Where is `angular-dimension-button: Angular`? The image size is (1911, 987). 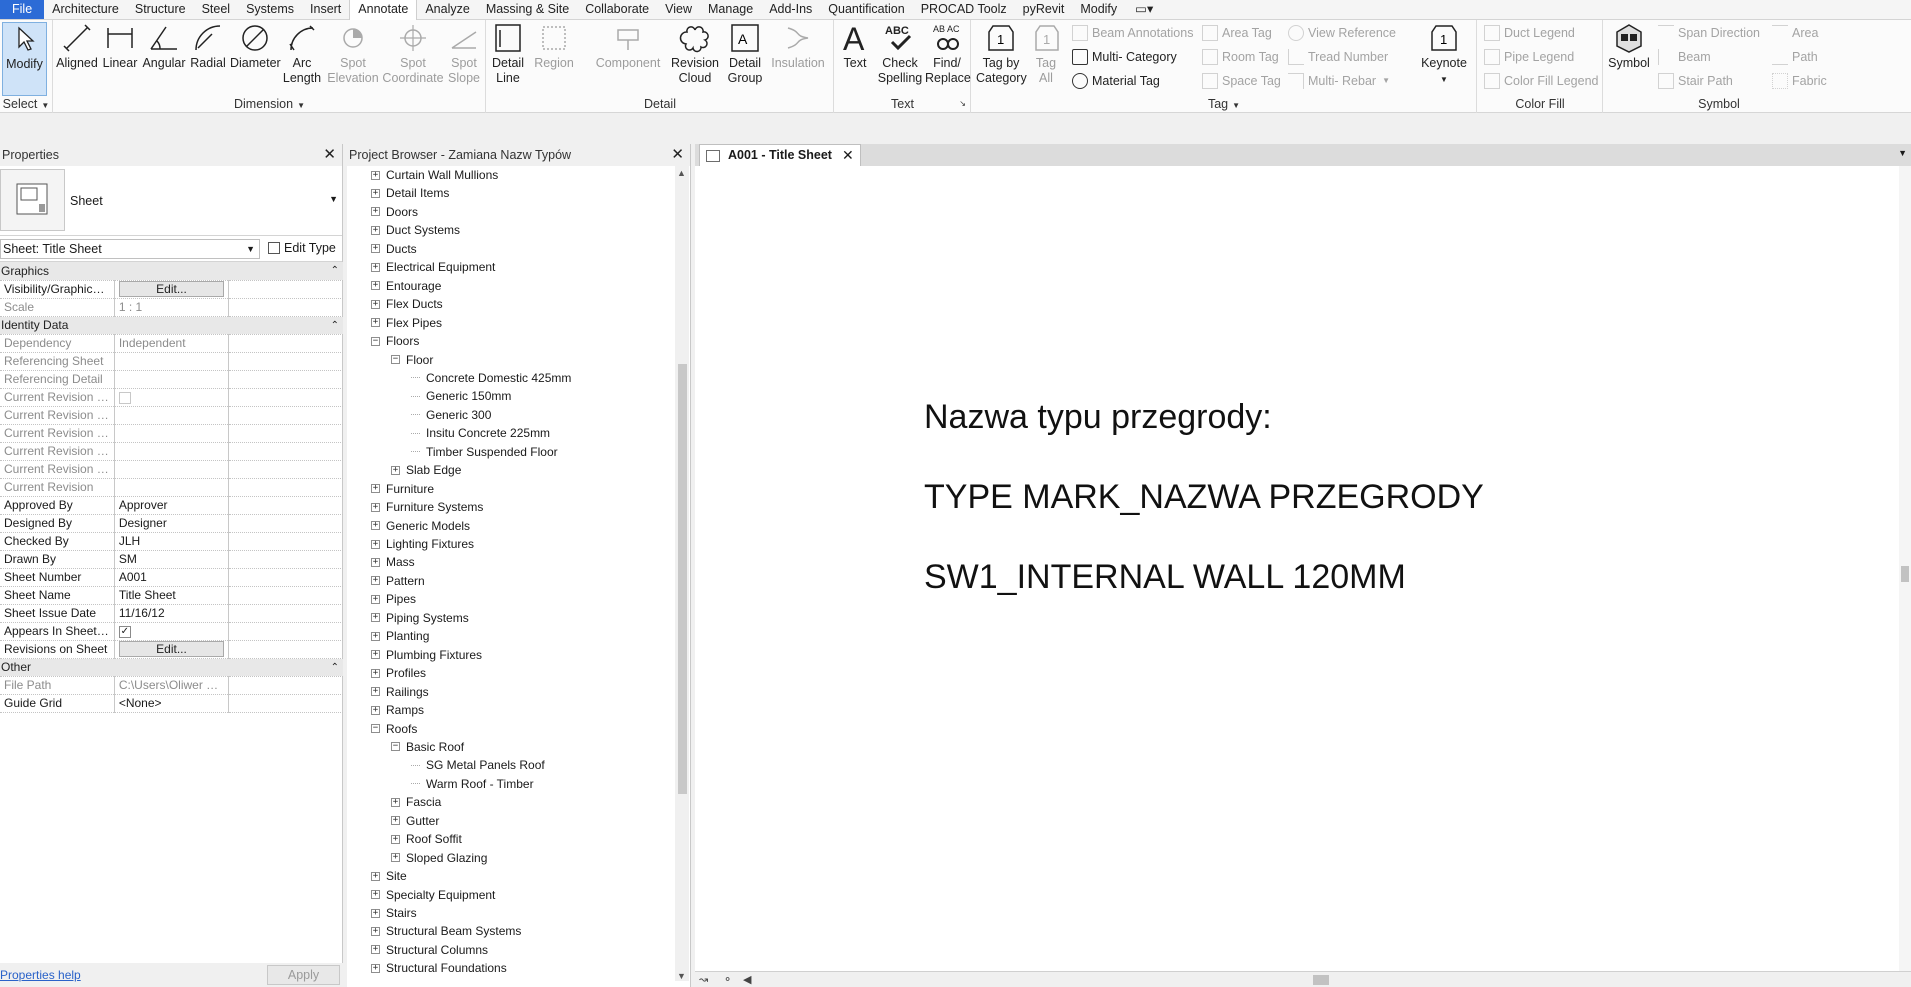
angular-dimension-button: Angular is located at coordinates (164, 46).